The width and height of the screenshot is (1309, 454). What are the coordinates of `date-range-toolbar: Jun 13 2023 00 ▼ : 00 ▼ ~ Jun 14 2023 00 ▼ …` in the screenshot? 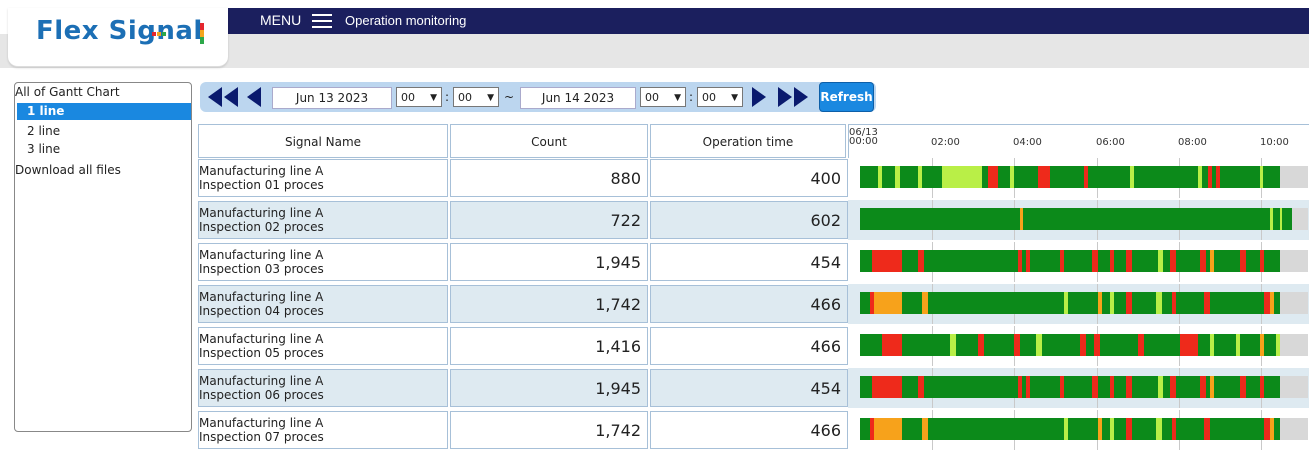 It's located at (538, 97).